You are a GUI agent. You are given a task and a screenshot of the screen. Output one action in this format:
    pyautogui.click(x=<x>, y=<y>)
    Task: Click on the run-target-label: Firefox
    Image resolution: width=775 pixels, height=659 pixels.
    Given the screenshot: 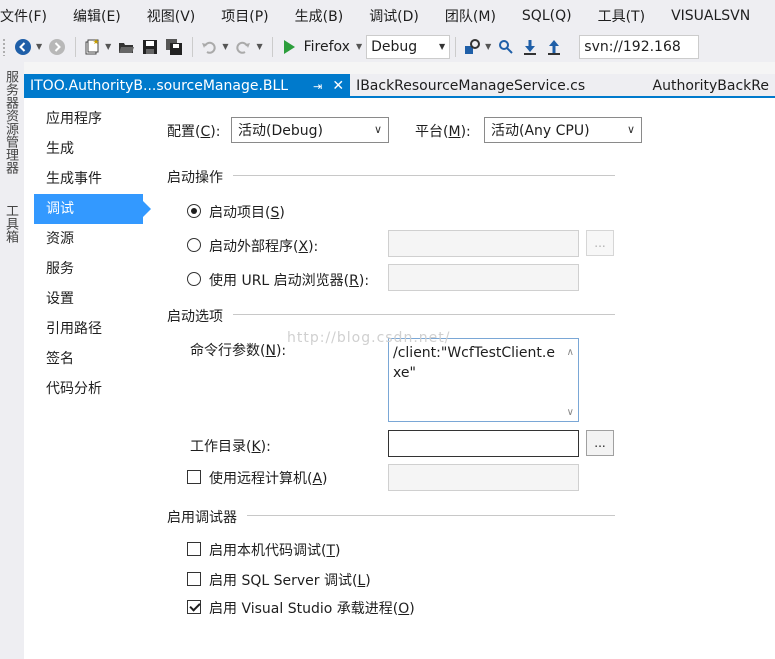 What is the action you would take?
    pyautogui.click(x=327, y=47)
    